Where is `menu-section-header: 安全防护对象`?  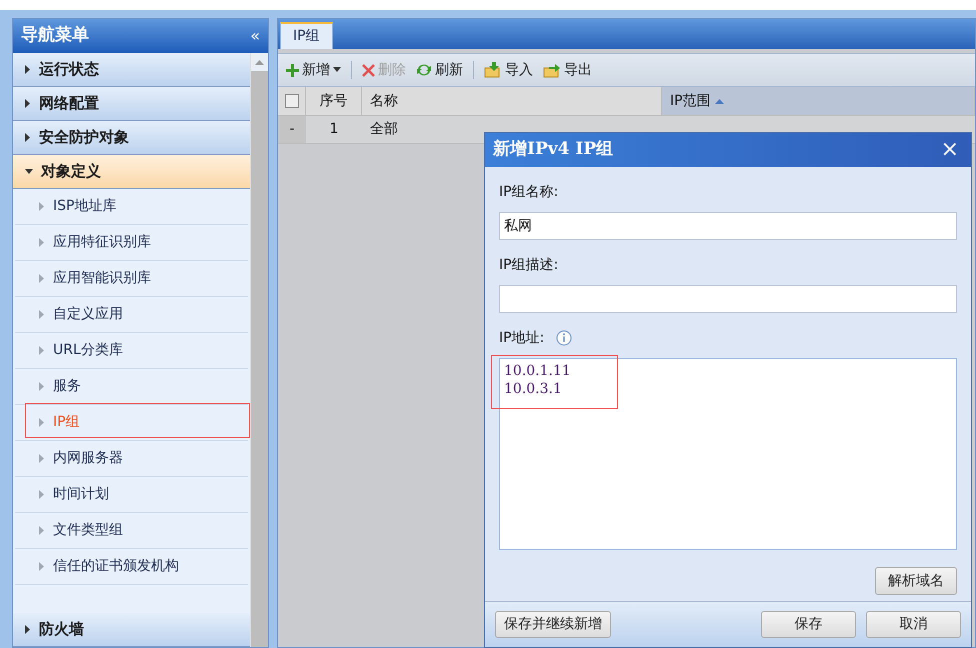 menu-section-header: 安全防护对象 is located at coordinates (131, 138).